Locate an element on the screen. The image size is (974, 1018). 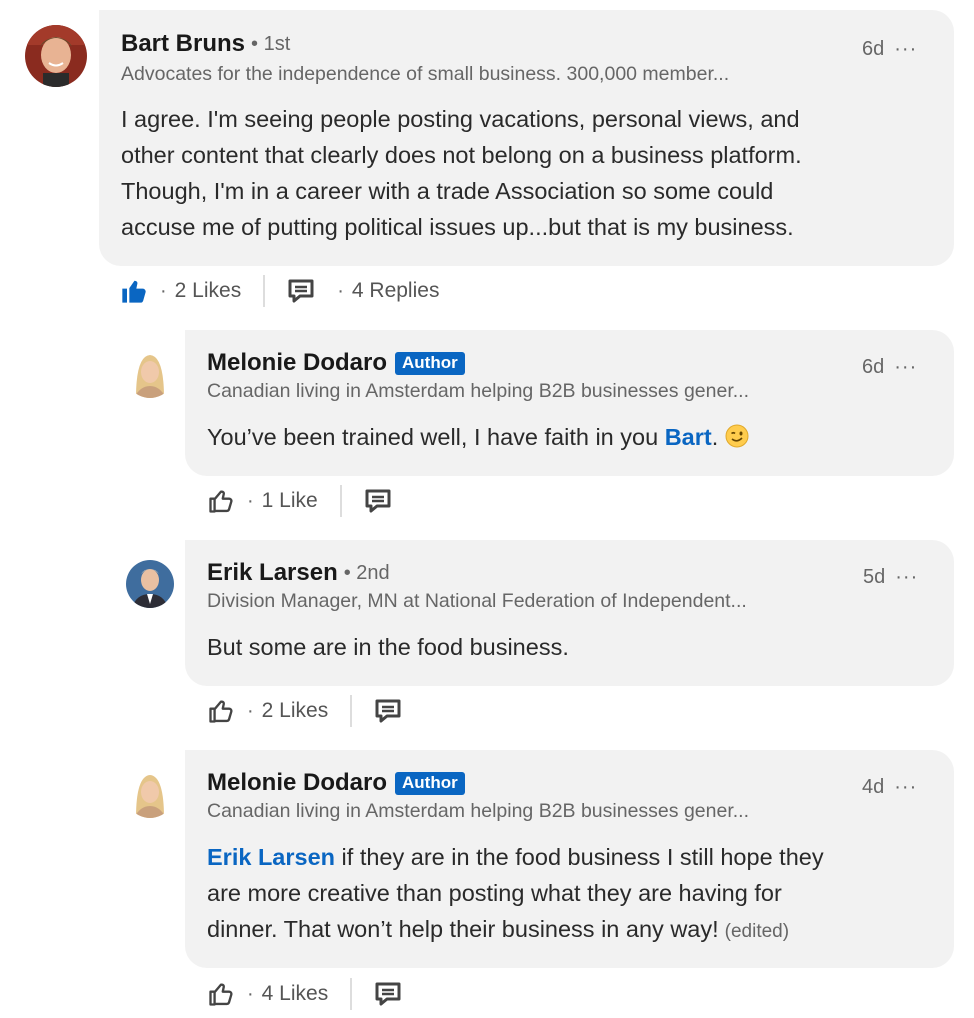
timestamp: 4d is located at coordinates (873, 787).